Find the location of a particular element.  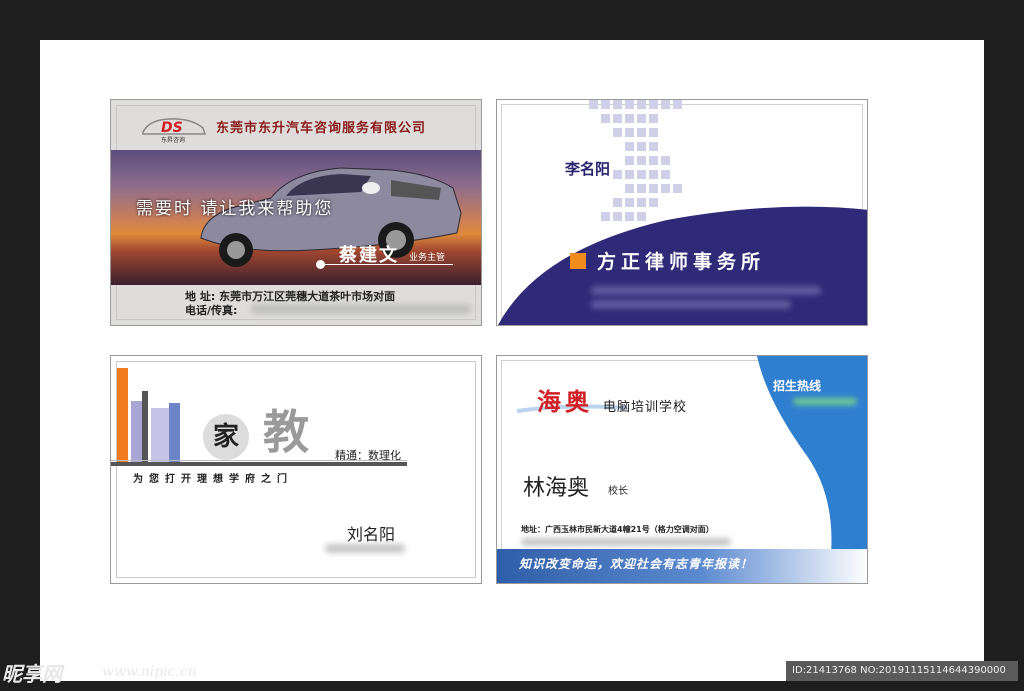

address-value: 东莞市万江区莞穗大道茶叶市场对面 is located at coordinates (307, 296).